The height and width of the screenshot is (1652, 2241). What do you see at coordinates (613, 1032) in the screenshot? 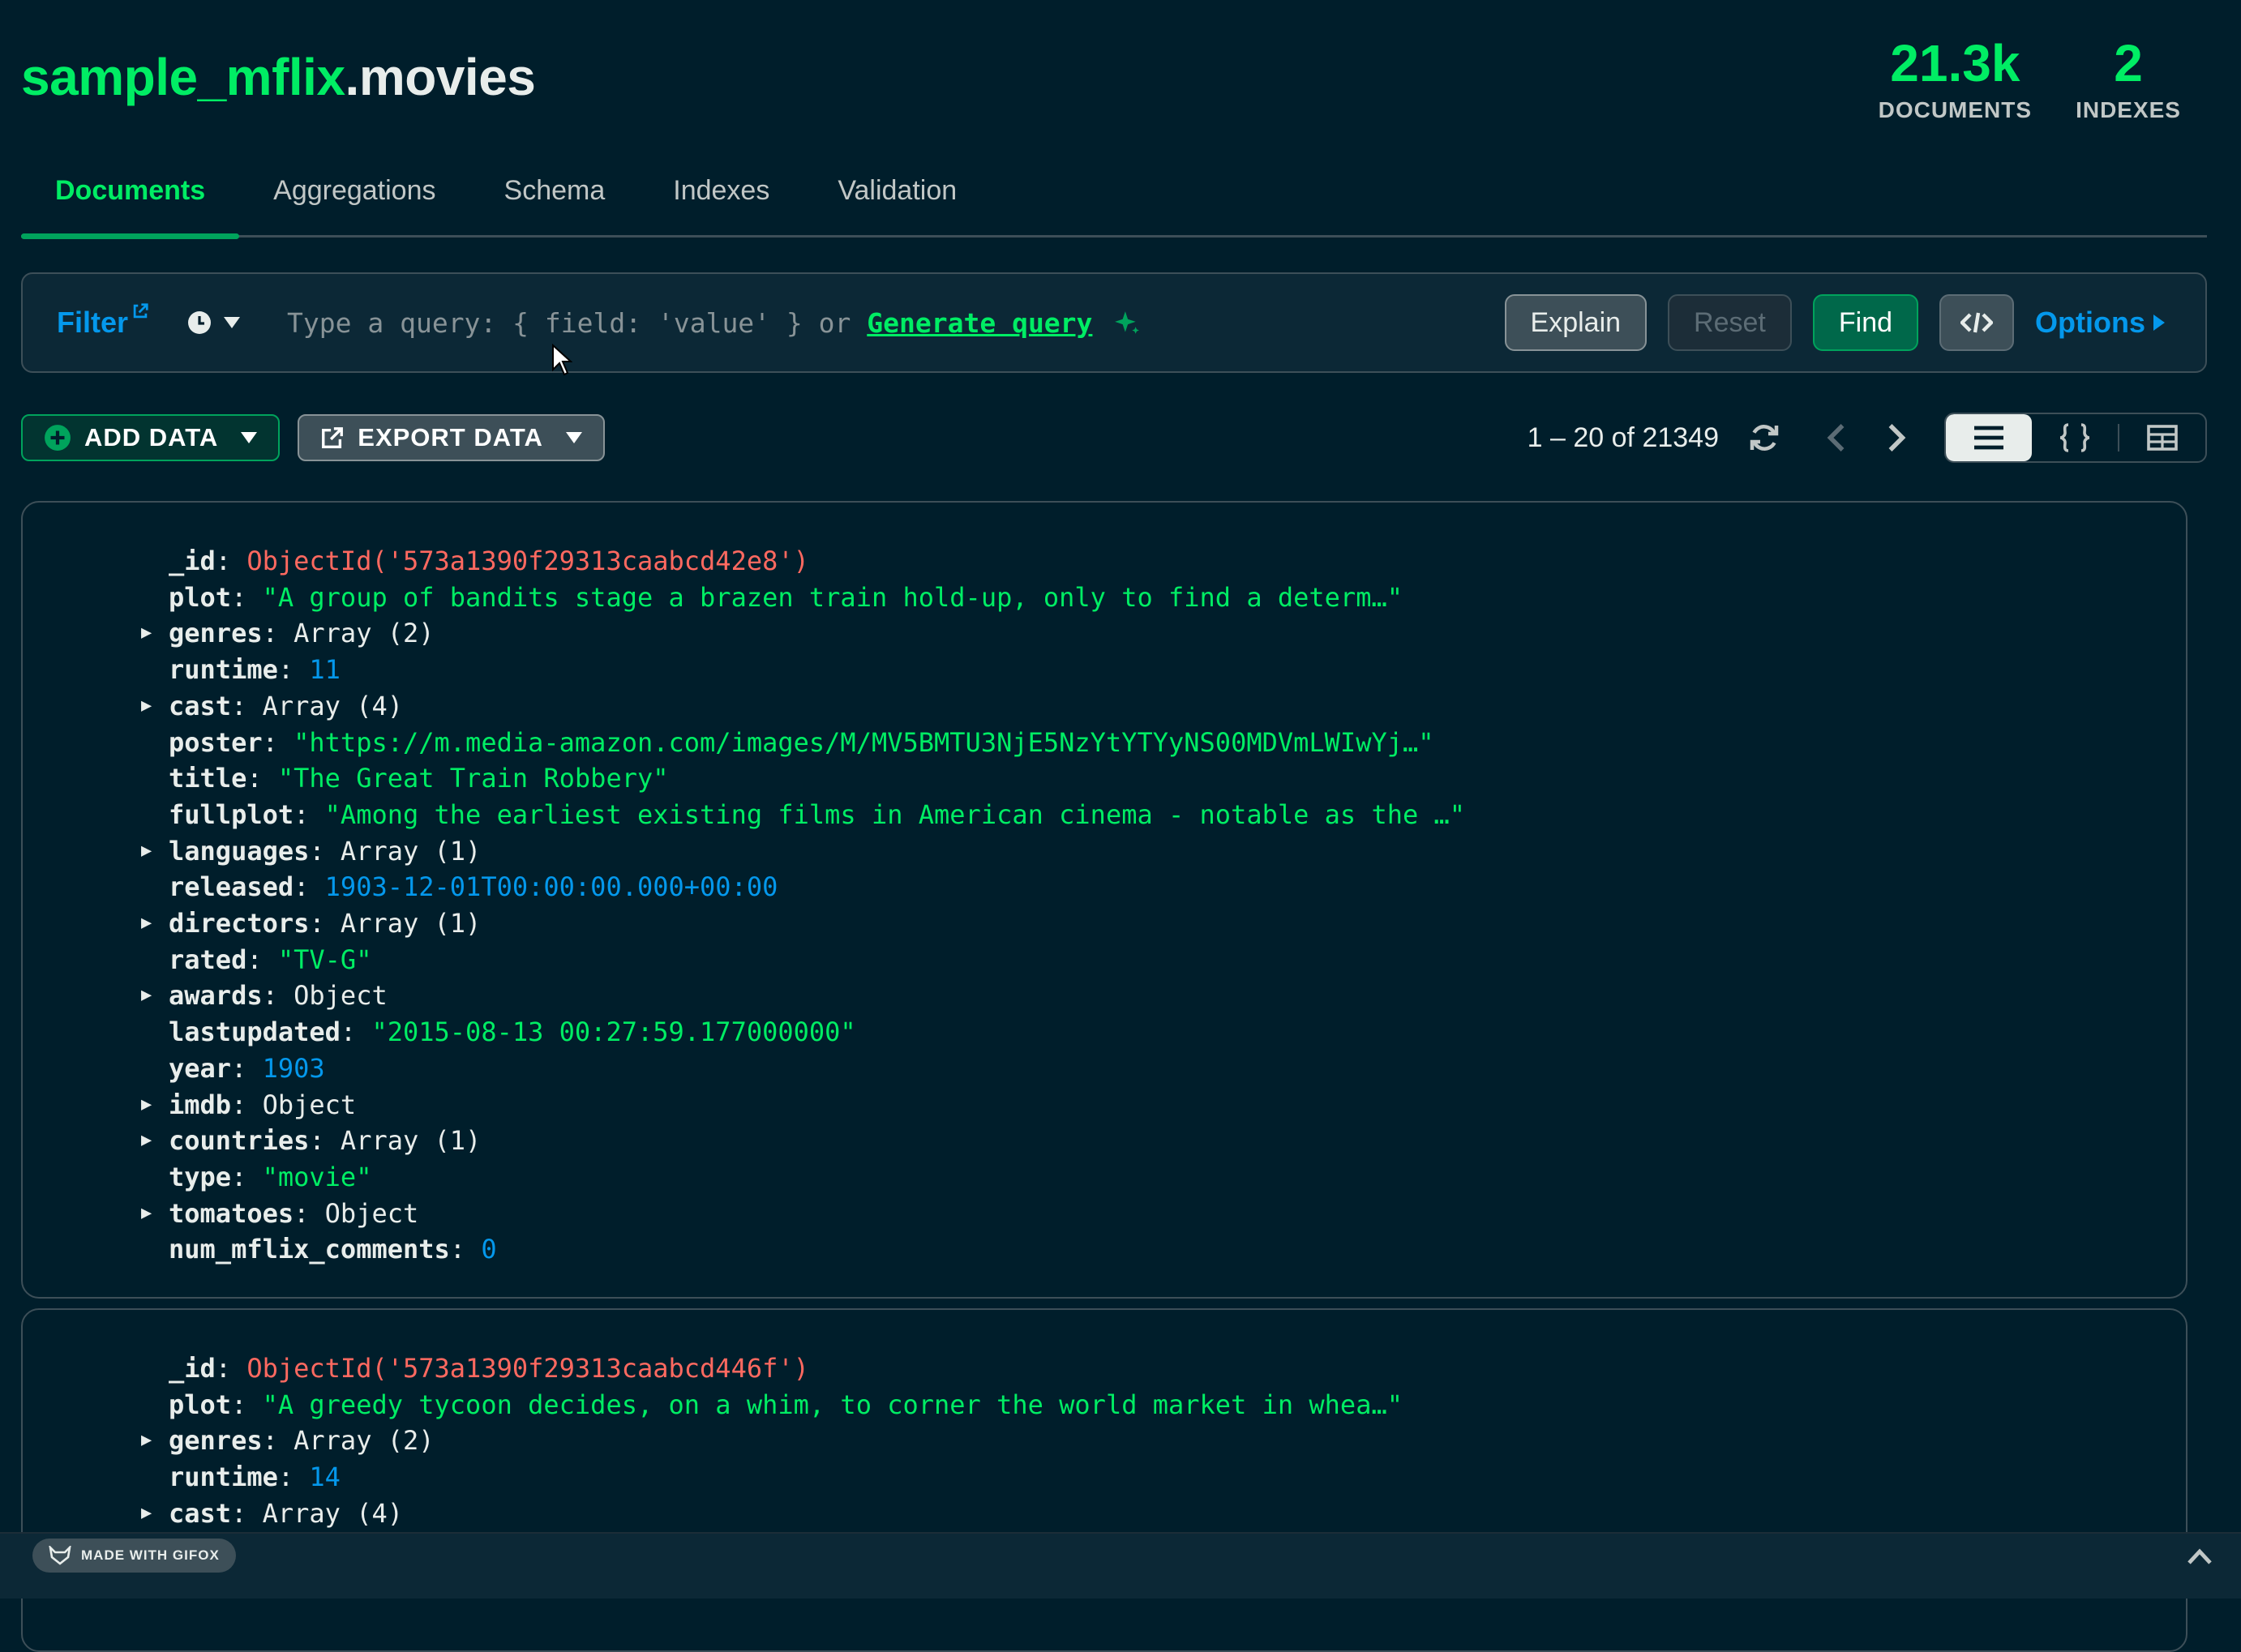
I see `field-value: "2015-08-13 00:27:59.177000000"` at bounding box center [613, 1032].